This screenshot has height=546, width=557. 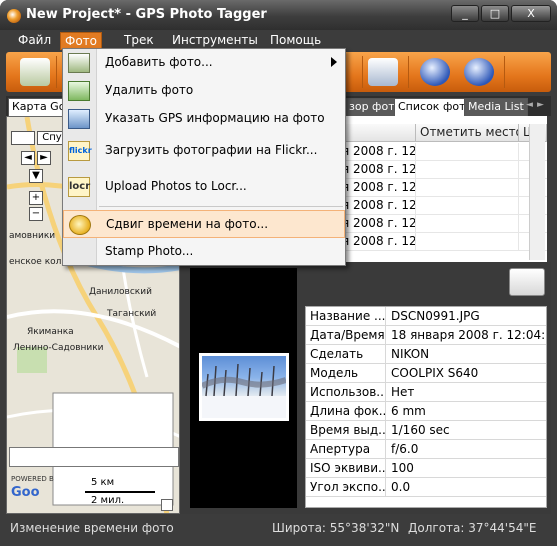 I want to click on minimize-button: _, so click(x=465, y=13).